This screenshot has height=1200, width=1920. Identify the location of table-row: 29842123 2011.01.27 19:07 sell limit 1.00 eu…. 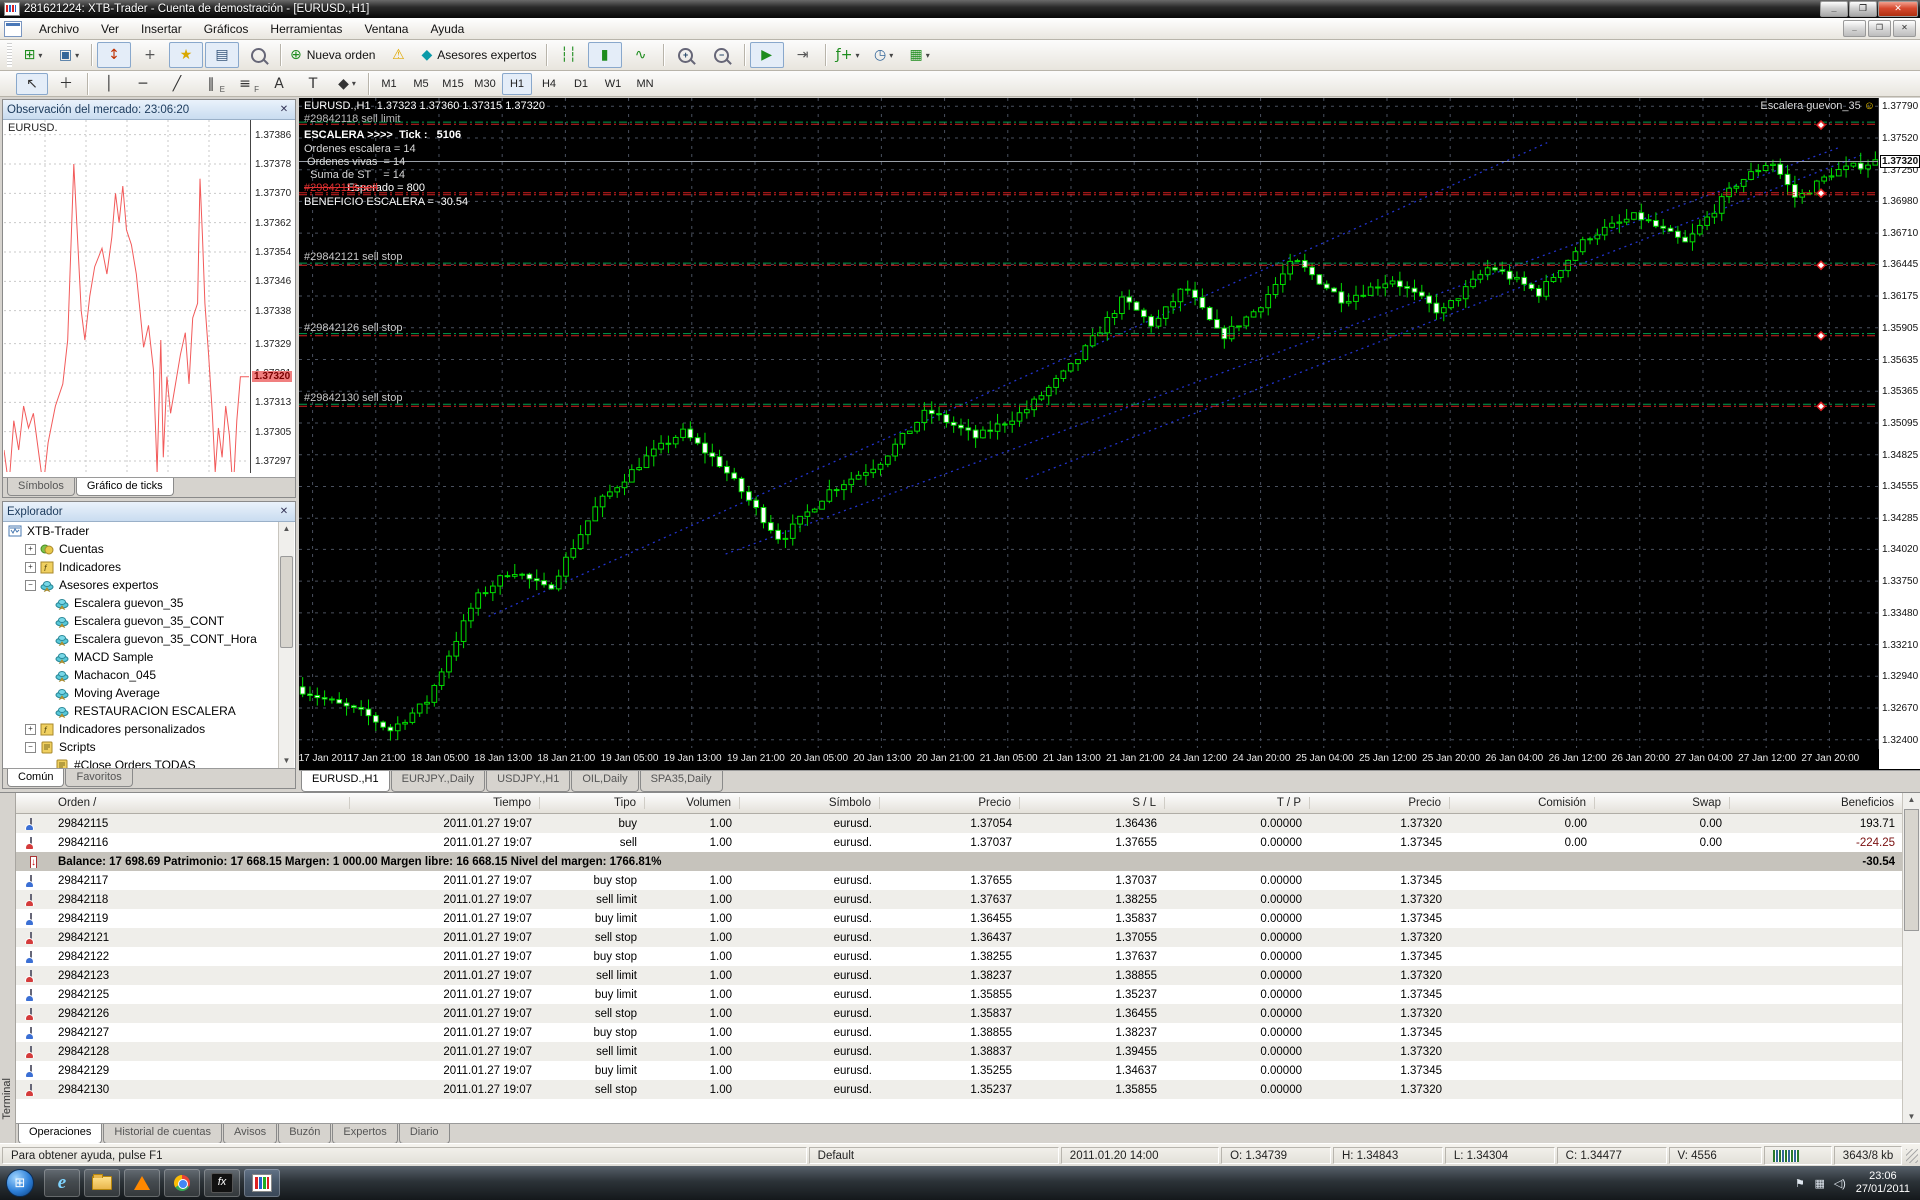
(959, 975).